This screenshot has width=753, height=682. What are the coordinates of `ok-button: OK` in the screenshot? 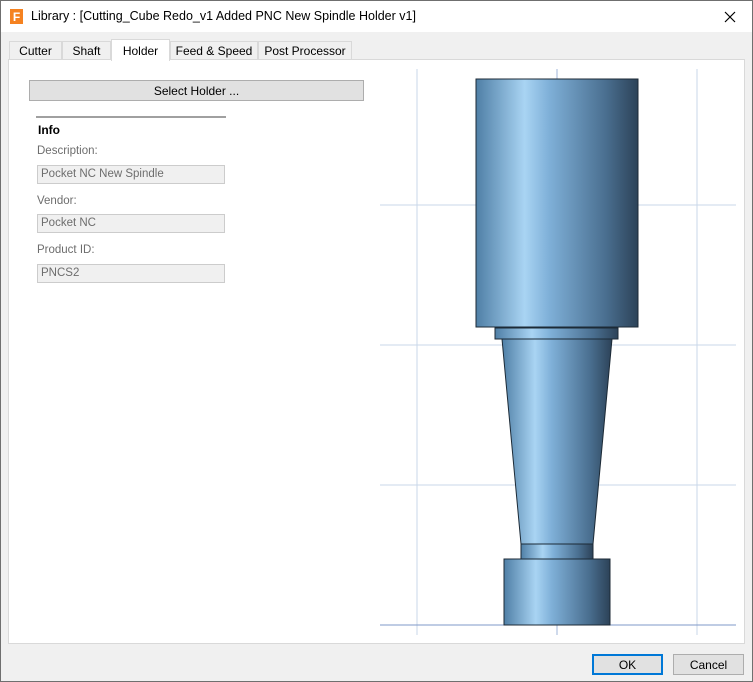 It's located at (627, 664).